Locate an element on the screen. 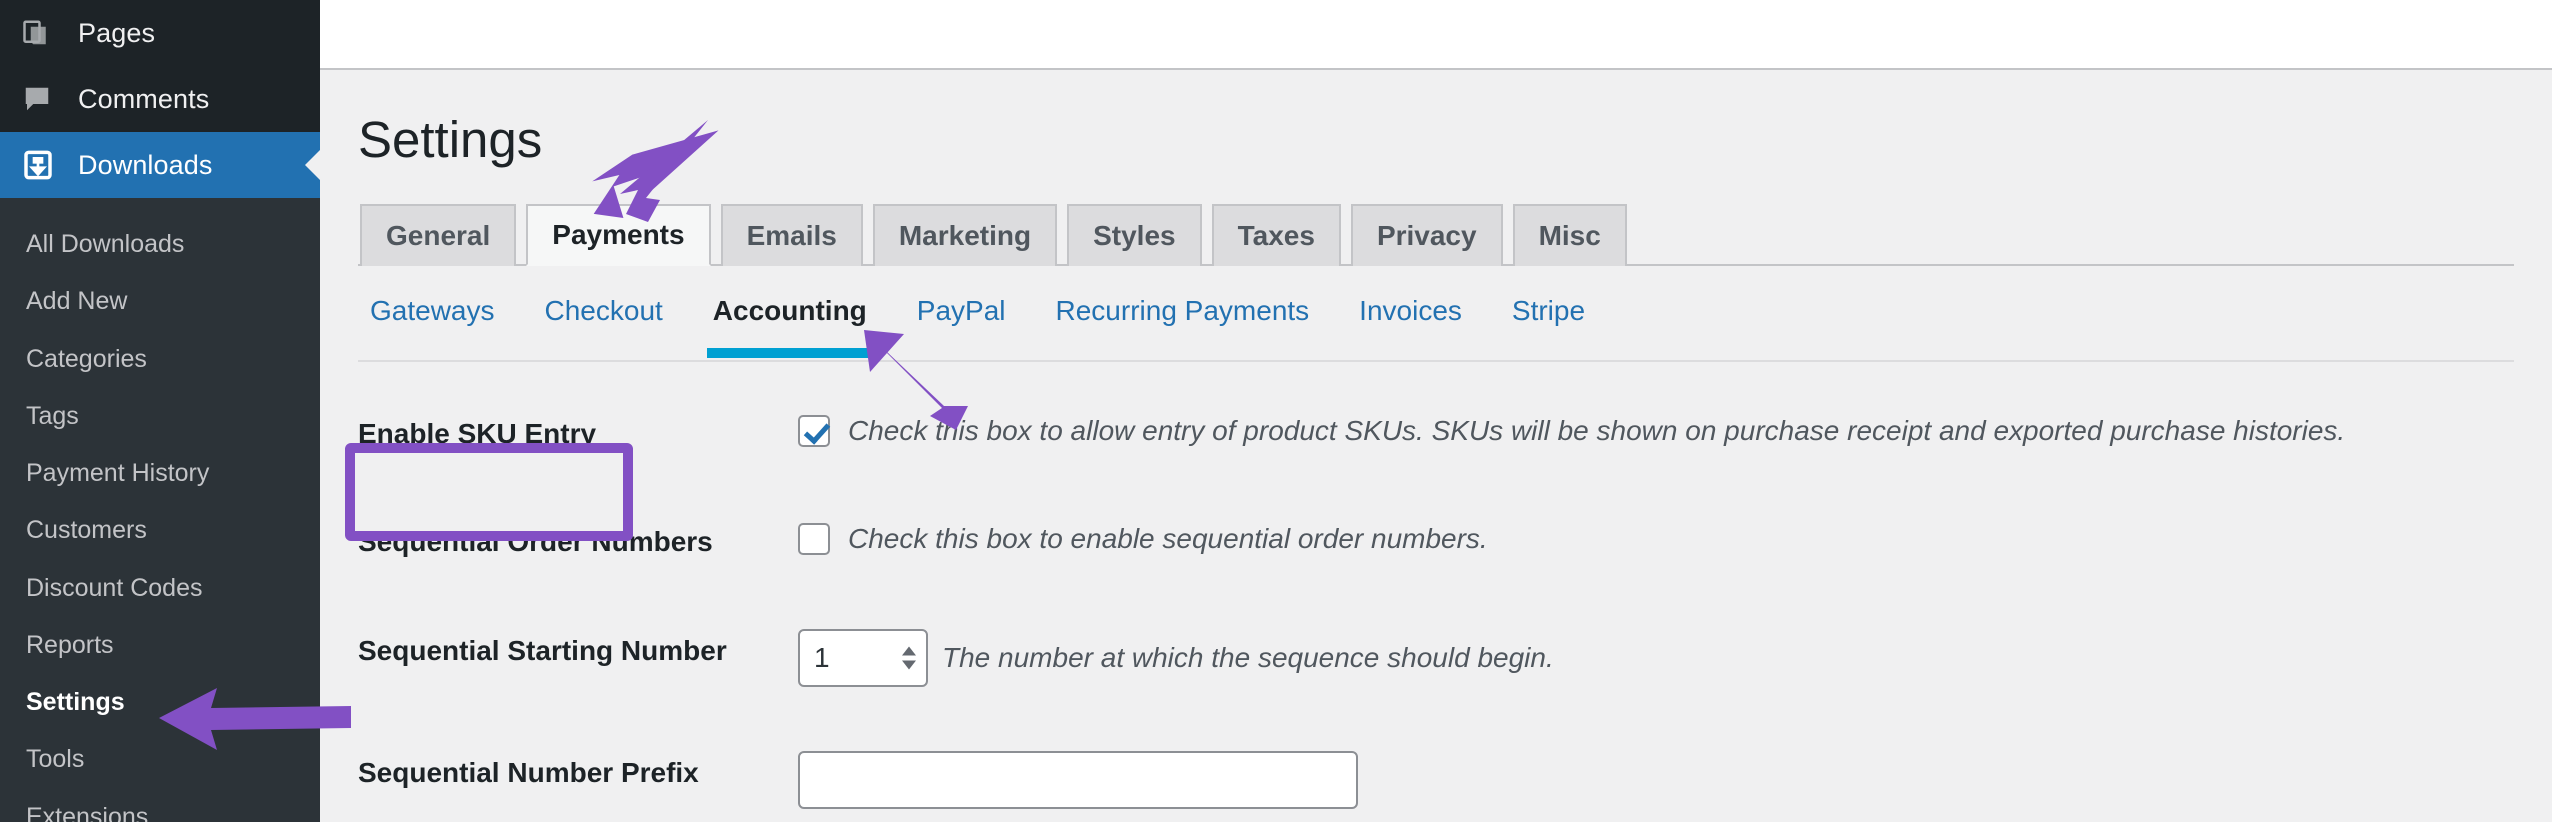 This screenshot has height=822, width=2552. sequential-starting-number-value: 1 is located at coordinates (822, 657).